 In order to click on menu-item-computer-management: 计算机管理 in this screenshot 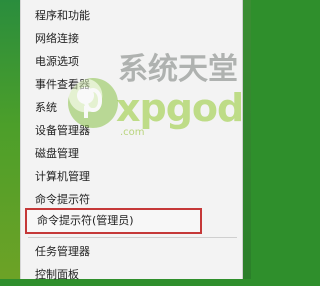, I will do `click(132, 176)`.